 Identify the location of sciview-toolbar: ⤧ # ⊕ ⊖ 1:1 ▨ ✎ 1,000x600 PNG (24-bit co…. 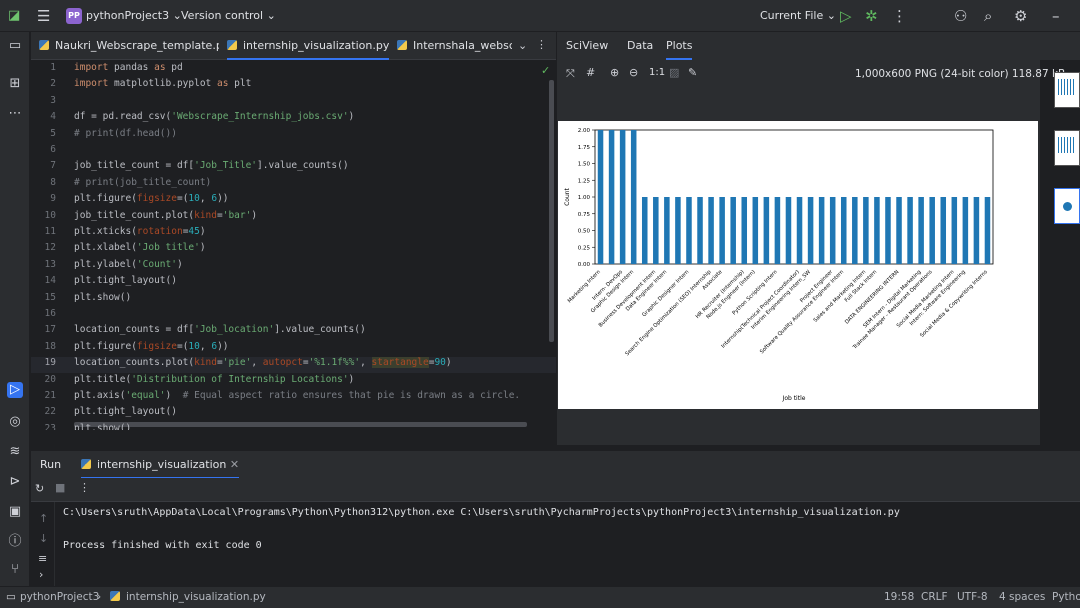
(811, 74).